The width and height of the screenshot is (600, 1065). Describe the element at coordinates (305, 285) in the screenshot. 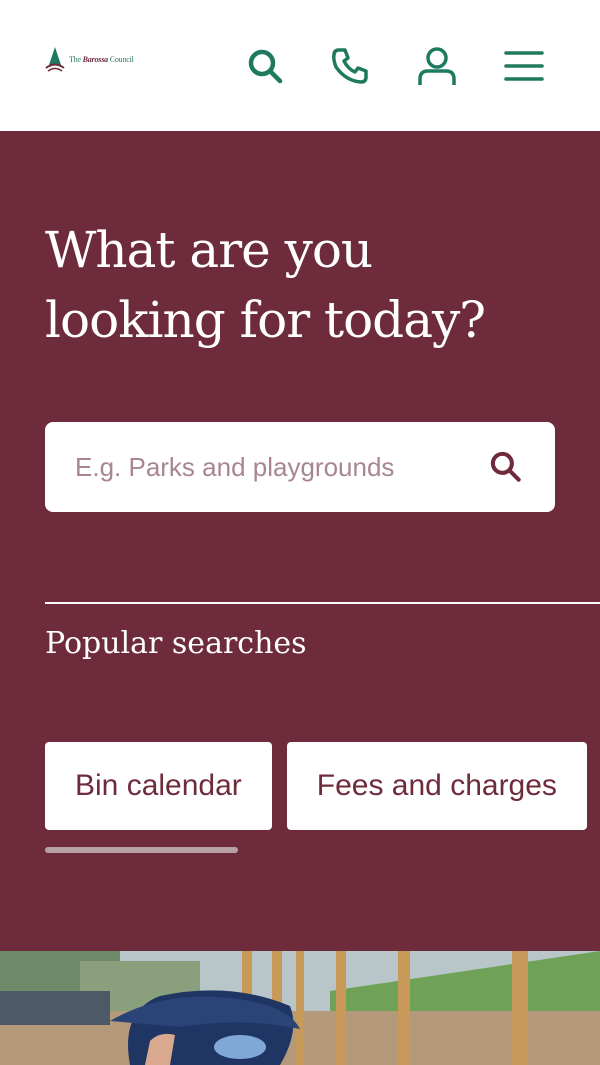

I see `page-title: What are you looking for today?` at that location.